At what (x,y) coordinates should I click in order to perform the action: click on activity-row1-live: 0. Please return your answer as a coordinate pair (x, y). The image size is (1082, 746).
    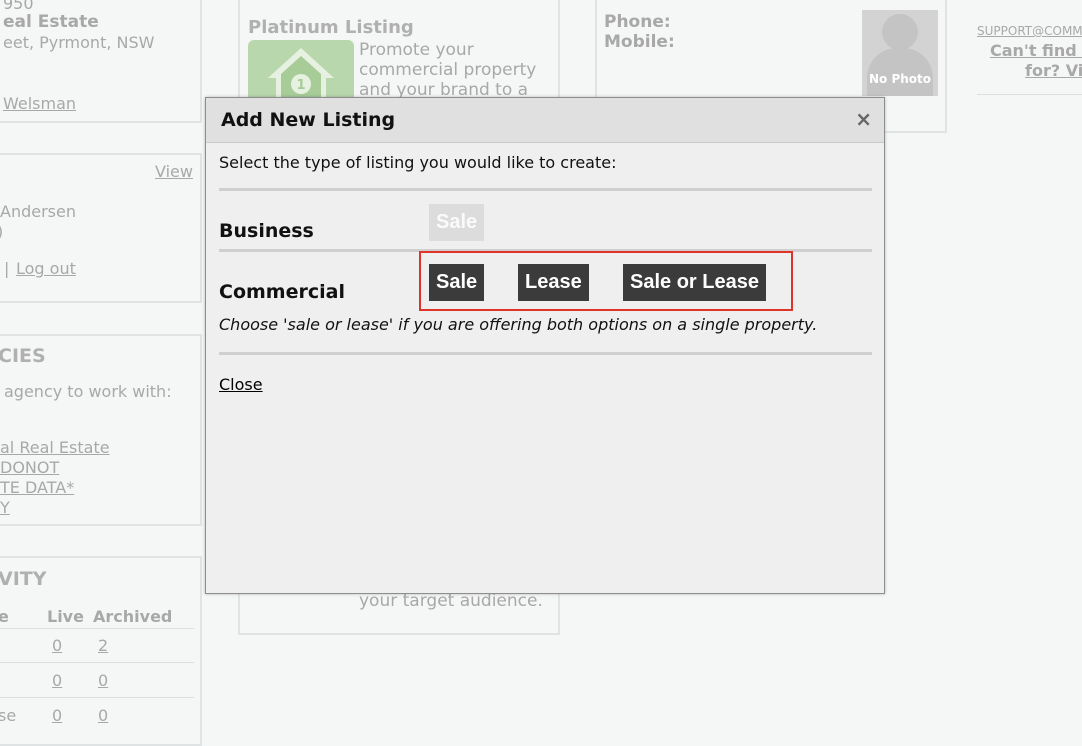
    Looking at the image, I should click on (57, 645).